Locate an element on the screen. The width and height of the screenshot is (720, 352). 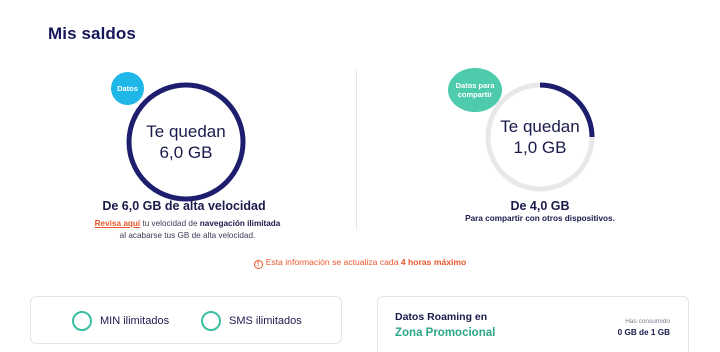
check-speed-link: Revisa aquí is located at coordinates (118, 223).